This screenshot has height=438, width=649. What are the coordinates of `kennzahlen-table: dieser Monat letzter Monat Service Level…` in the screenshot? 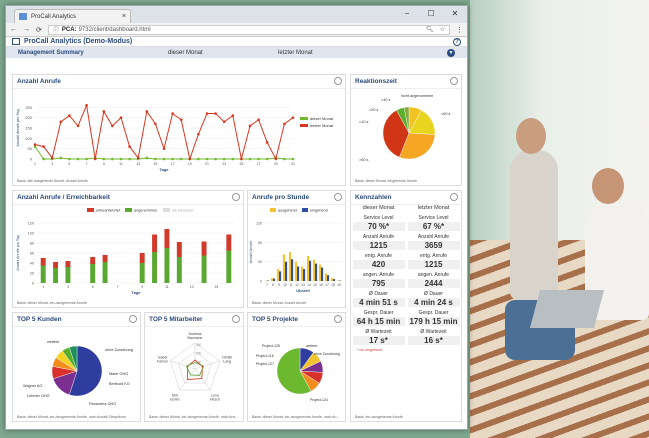 It's located at (406, 278).